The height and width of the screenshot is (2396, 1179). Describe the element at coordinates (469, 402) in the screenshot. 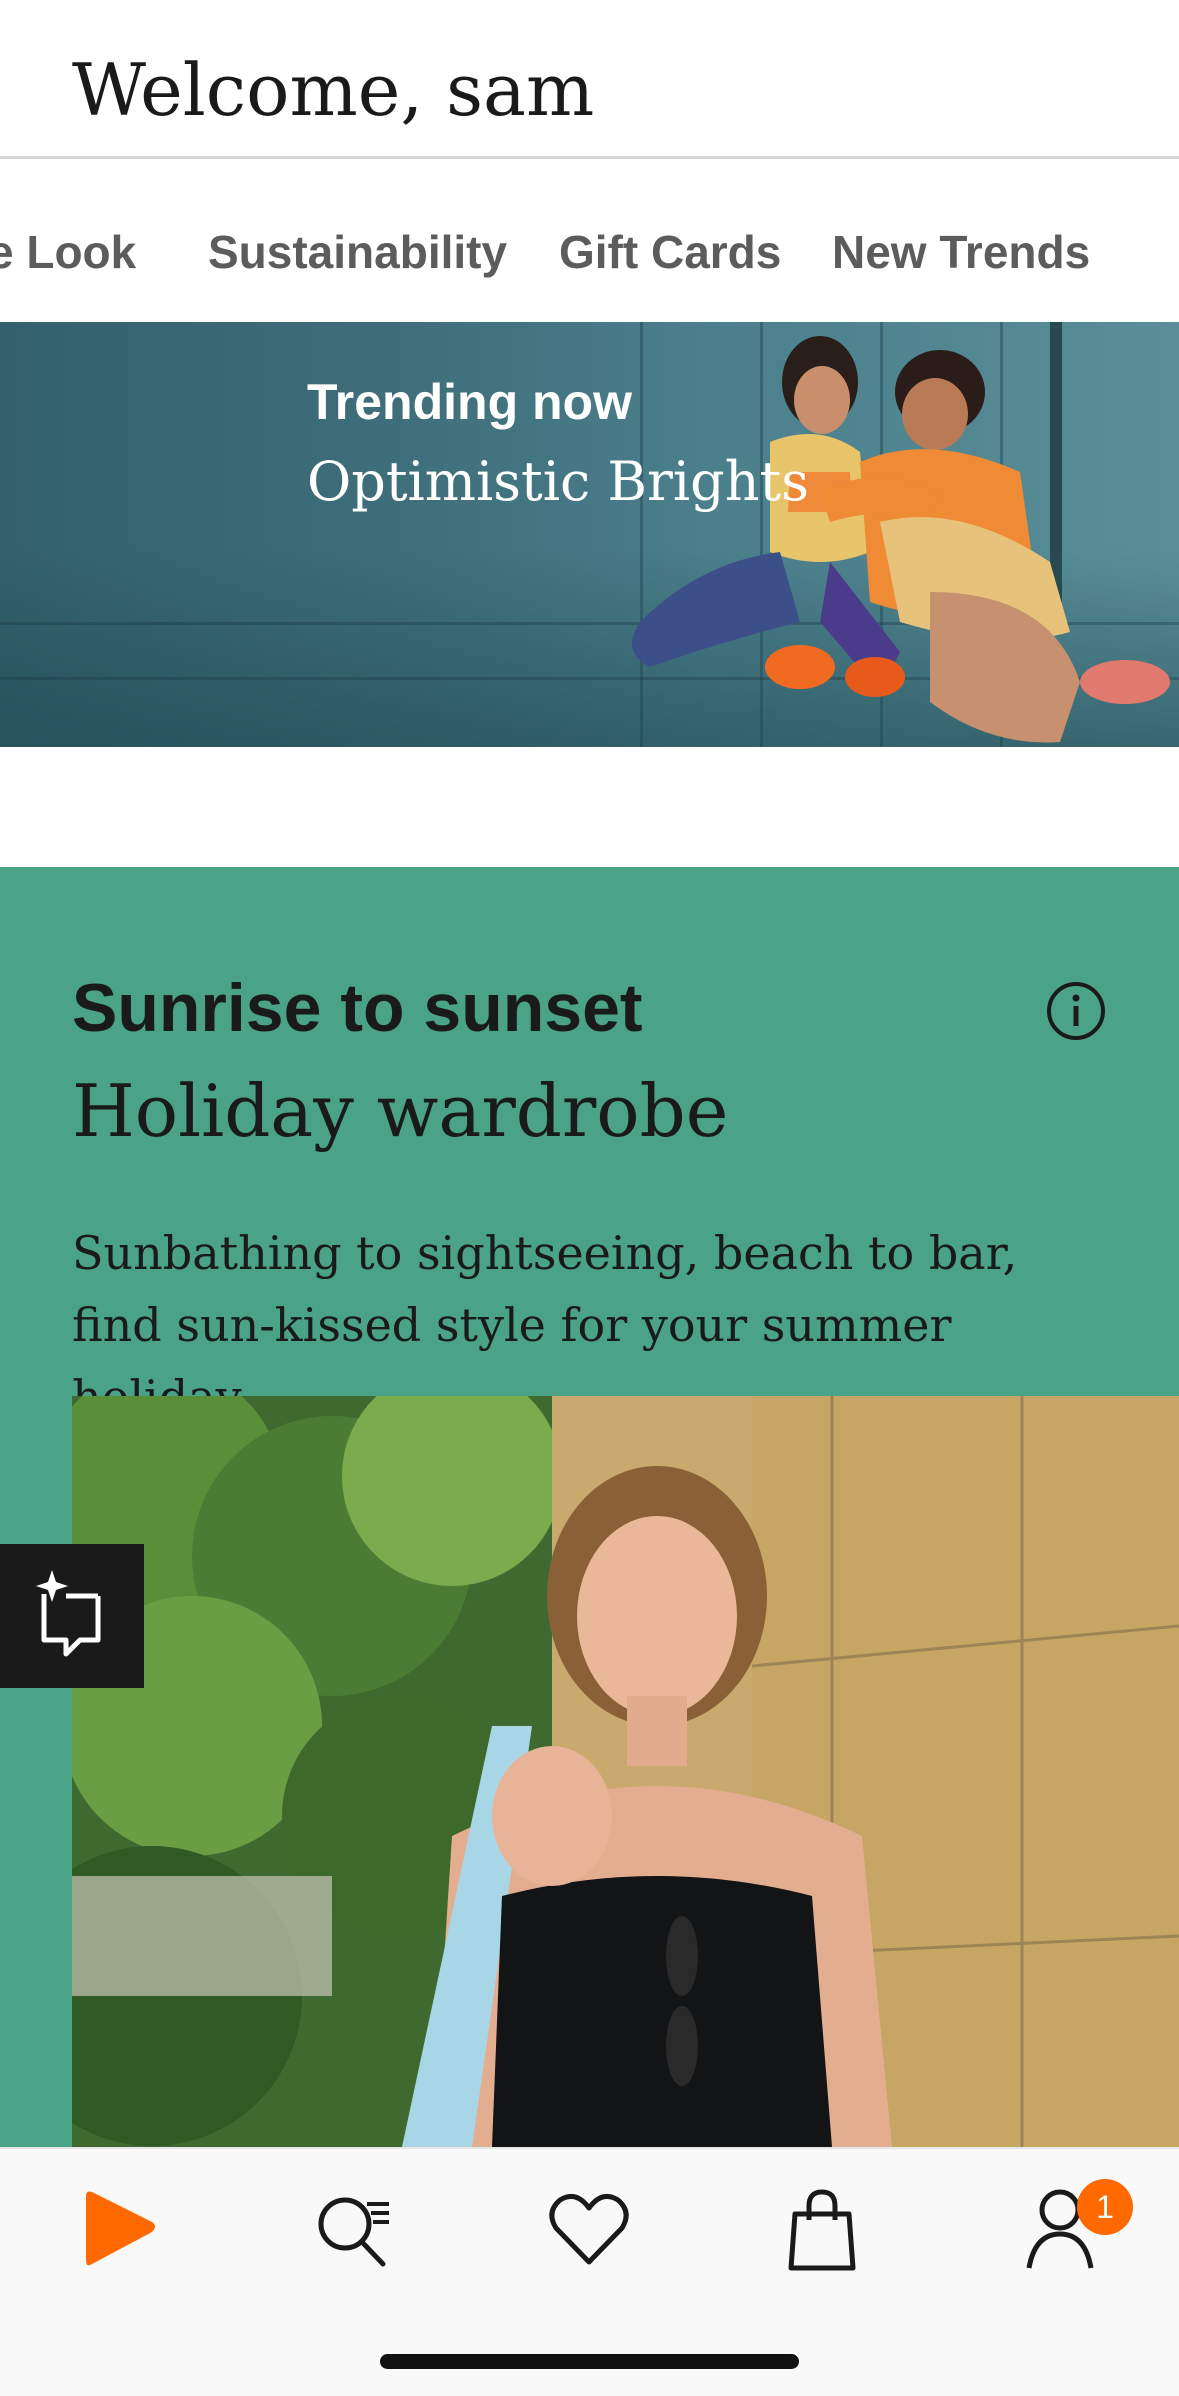

I see `hero-kicker: Trending now` at that location.